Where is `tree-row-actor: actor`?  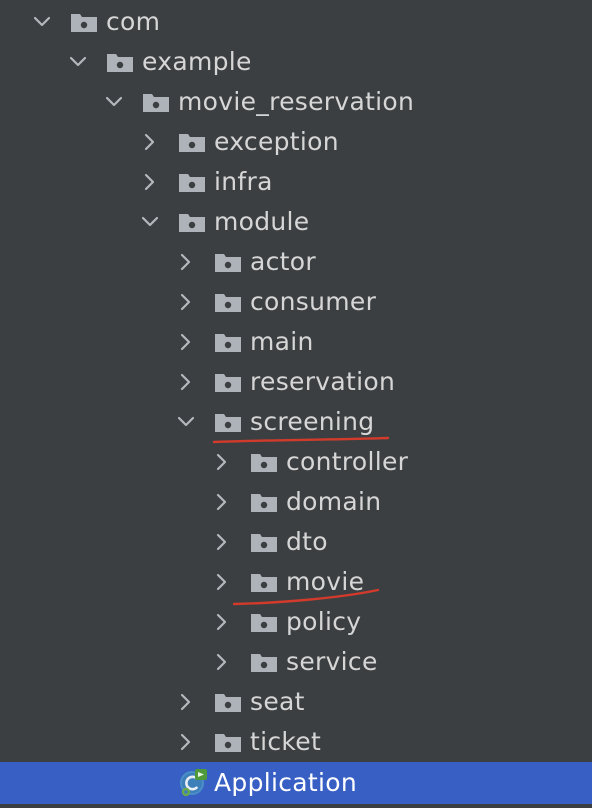 tree-row-actor: actor is located at coordinates (296, 262).